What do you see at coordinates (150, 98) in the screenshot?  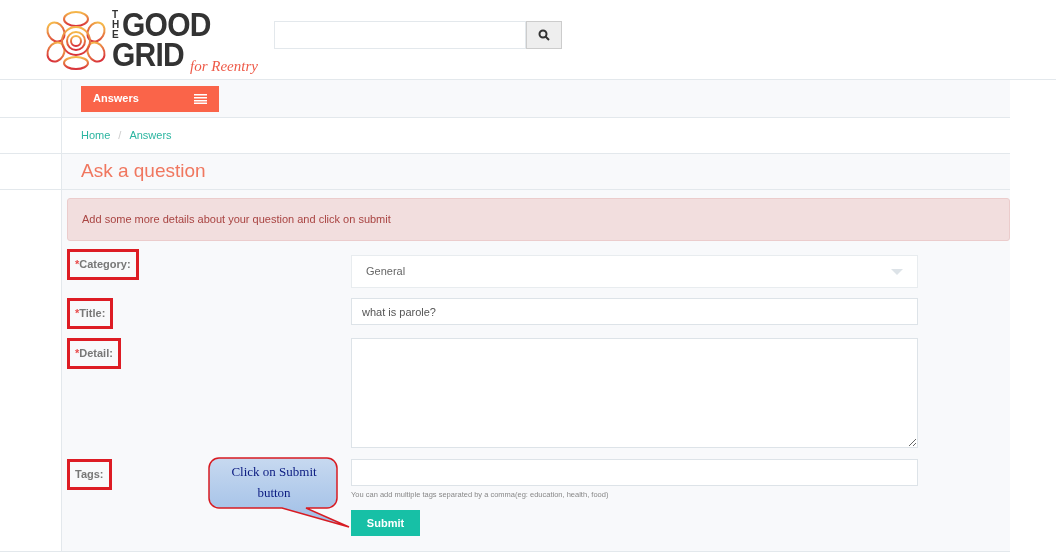 I see `menu-button: Answers` at bounding box center [150, 98].